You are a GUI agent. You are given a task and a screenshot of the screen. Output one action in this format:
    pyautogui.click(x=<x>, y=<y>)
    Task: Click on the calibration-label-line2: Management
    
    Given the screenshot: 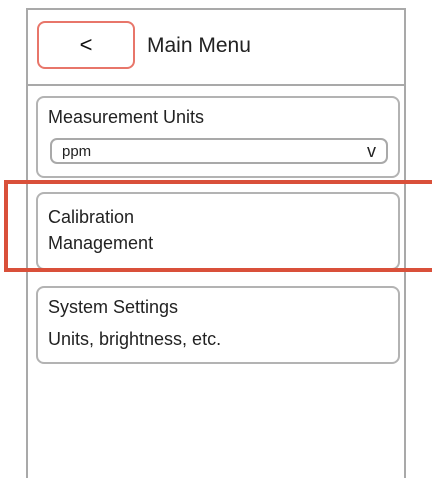 What is the action you would take?
    pyautogui.click(x=101, y=243)
    